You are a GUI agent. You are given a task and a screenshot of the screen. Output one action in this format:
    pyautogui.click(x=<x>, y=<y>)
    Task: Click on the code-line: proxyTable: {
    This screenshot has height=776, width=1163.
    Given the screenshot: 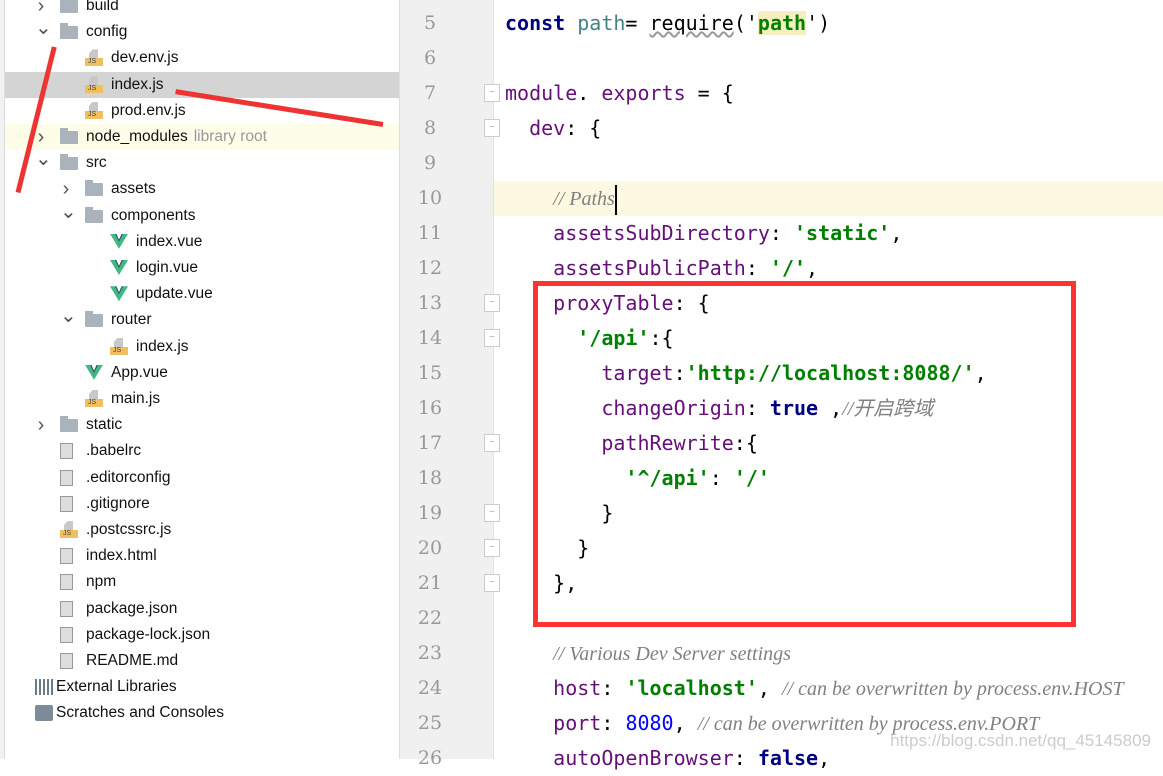 What is the action you would take?
    pyautogui.click(x=830, y=303)
    